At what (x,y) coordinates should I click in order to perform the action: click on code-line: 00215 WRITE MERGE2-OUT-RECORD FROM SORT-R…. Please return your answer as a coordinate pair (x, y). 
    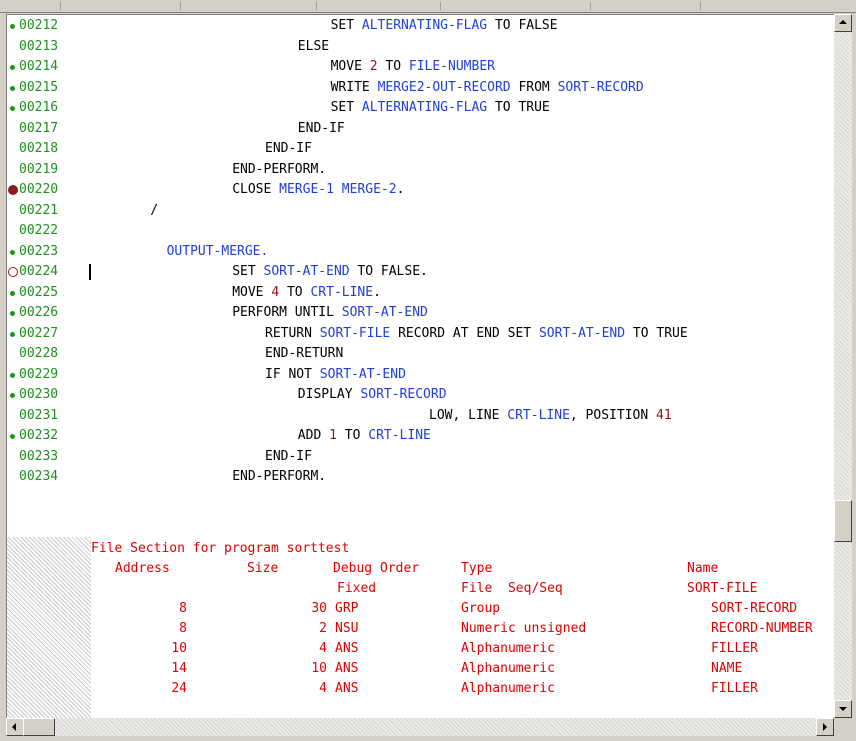
    Looking at the image, I should click on (421, 88).